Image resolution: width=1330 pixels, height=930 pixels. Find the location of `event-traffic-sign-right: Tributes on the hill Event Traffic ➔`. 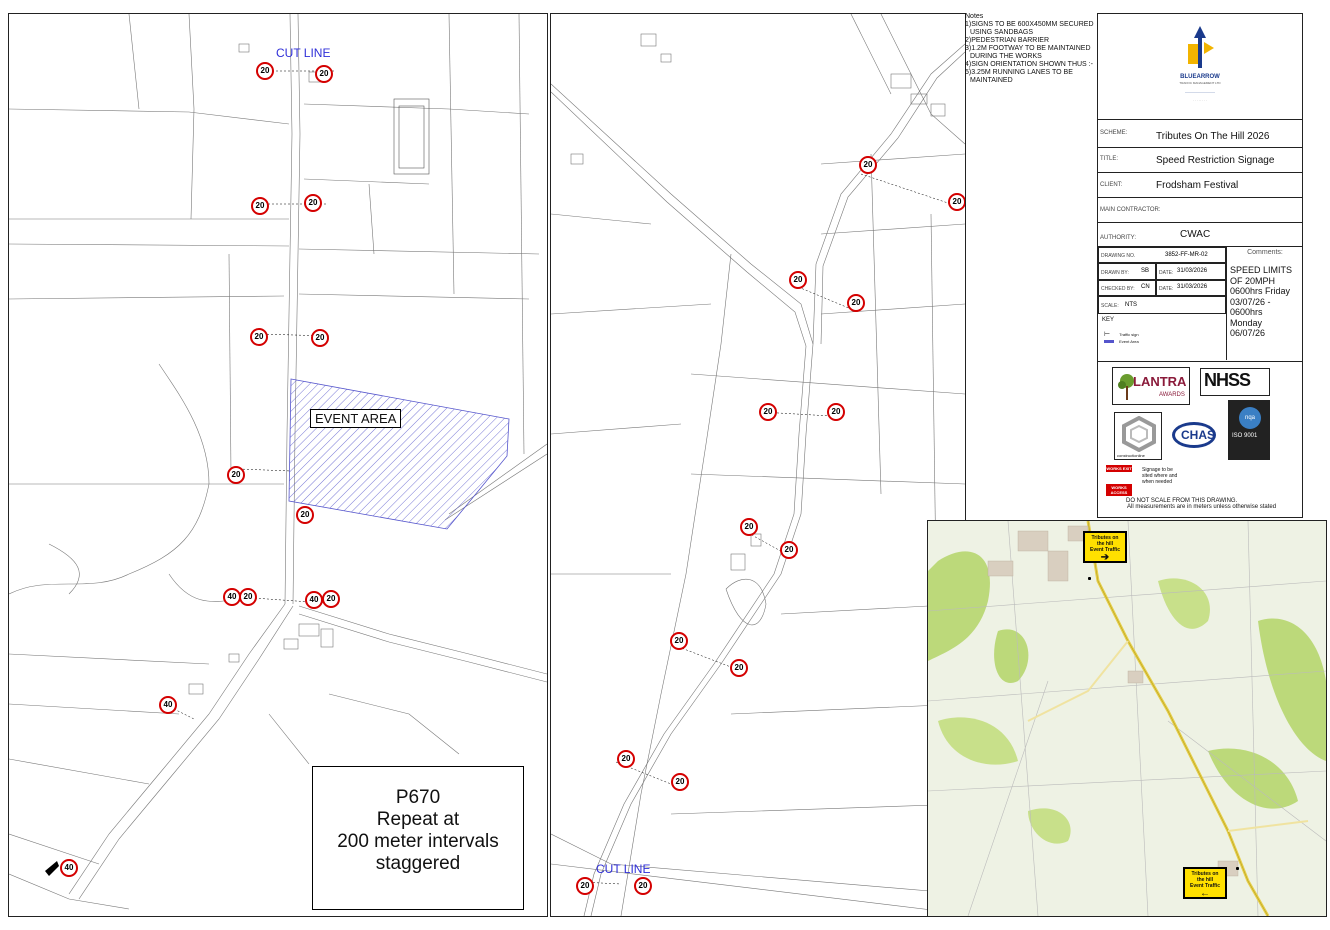

event-traffic-sign-right: Tributes on the hill Event Traffic ➔ is located at coordinates (1105, 547).